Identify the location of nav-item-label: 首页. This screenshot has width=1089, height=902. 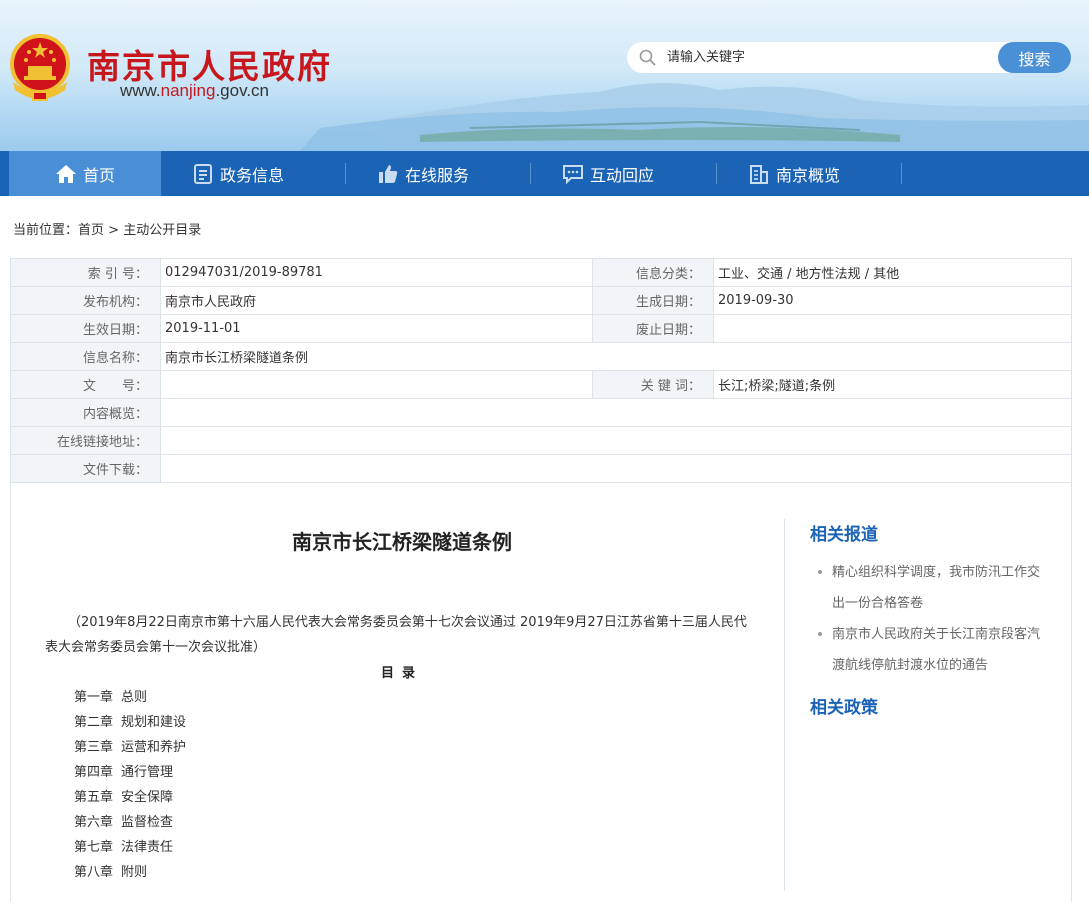
(98, 175).